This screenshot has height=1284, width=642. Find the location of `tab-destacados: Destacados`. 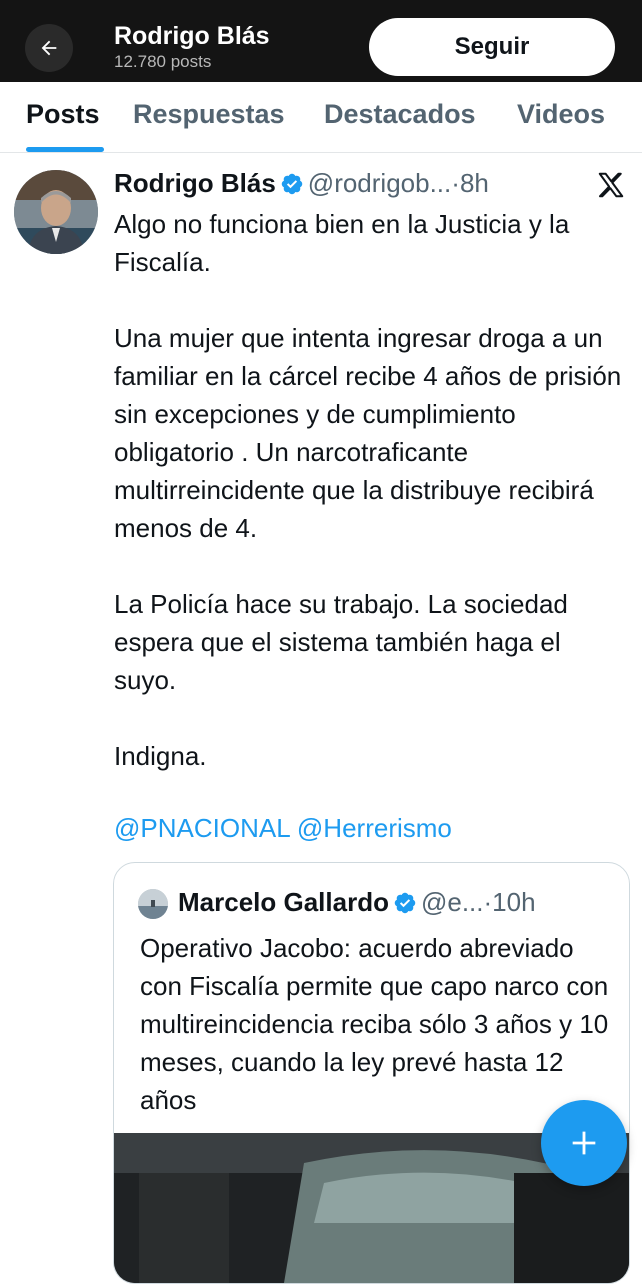

tab-destacados: Destacados is located at coordinates (400, 114).